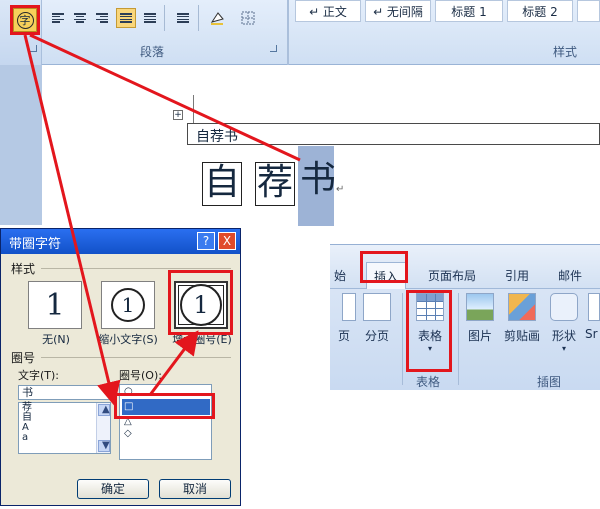  Describe the element at coordinates (39, 375) in the screenshot. I see `text-field-label: 文字(T):` at that location.